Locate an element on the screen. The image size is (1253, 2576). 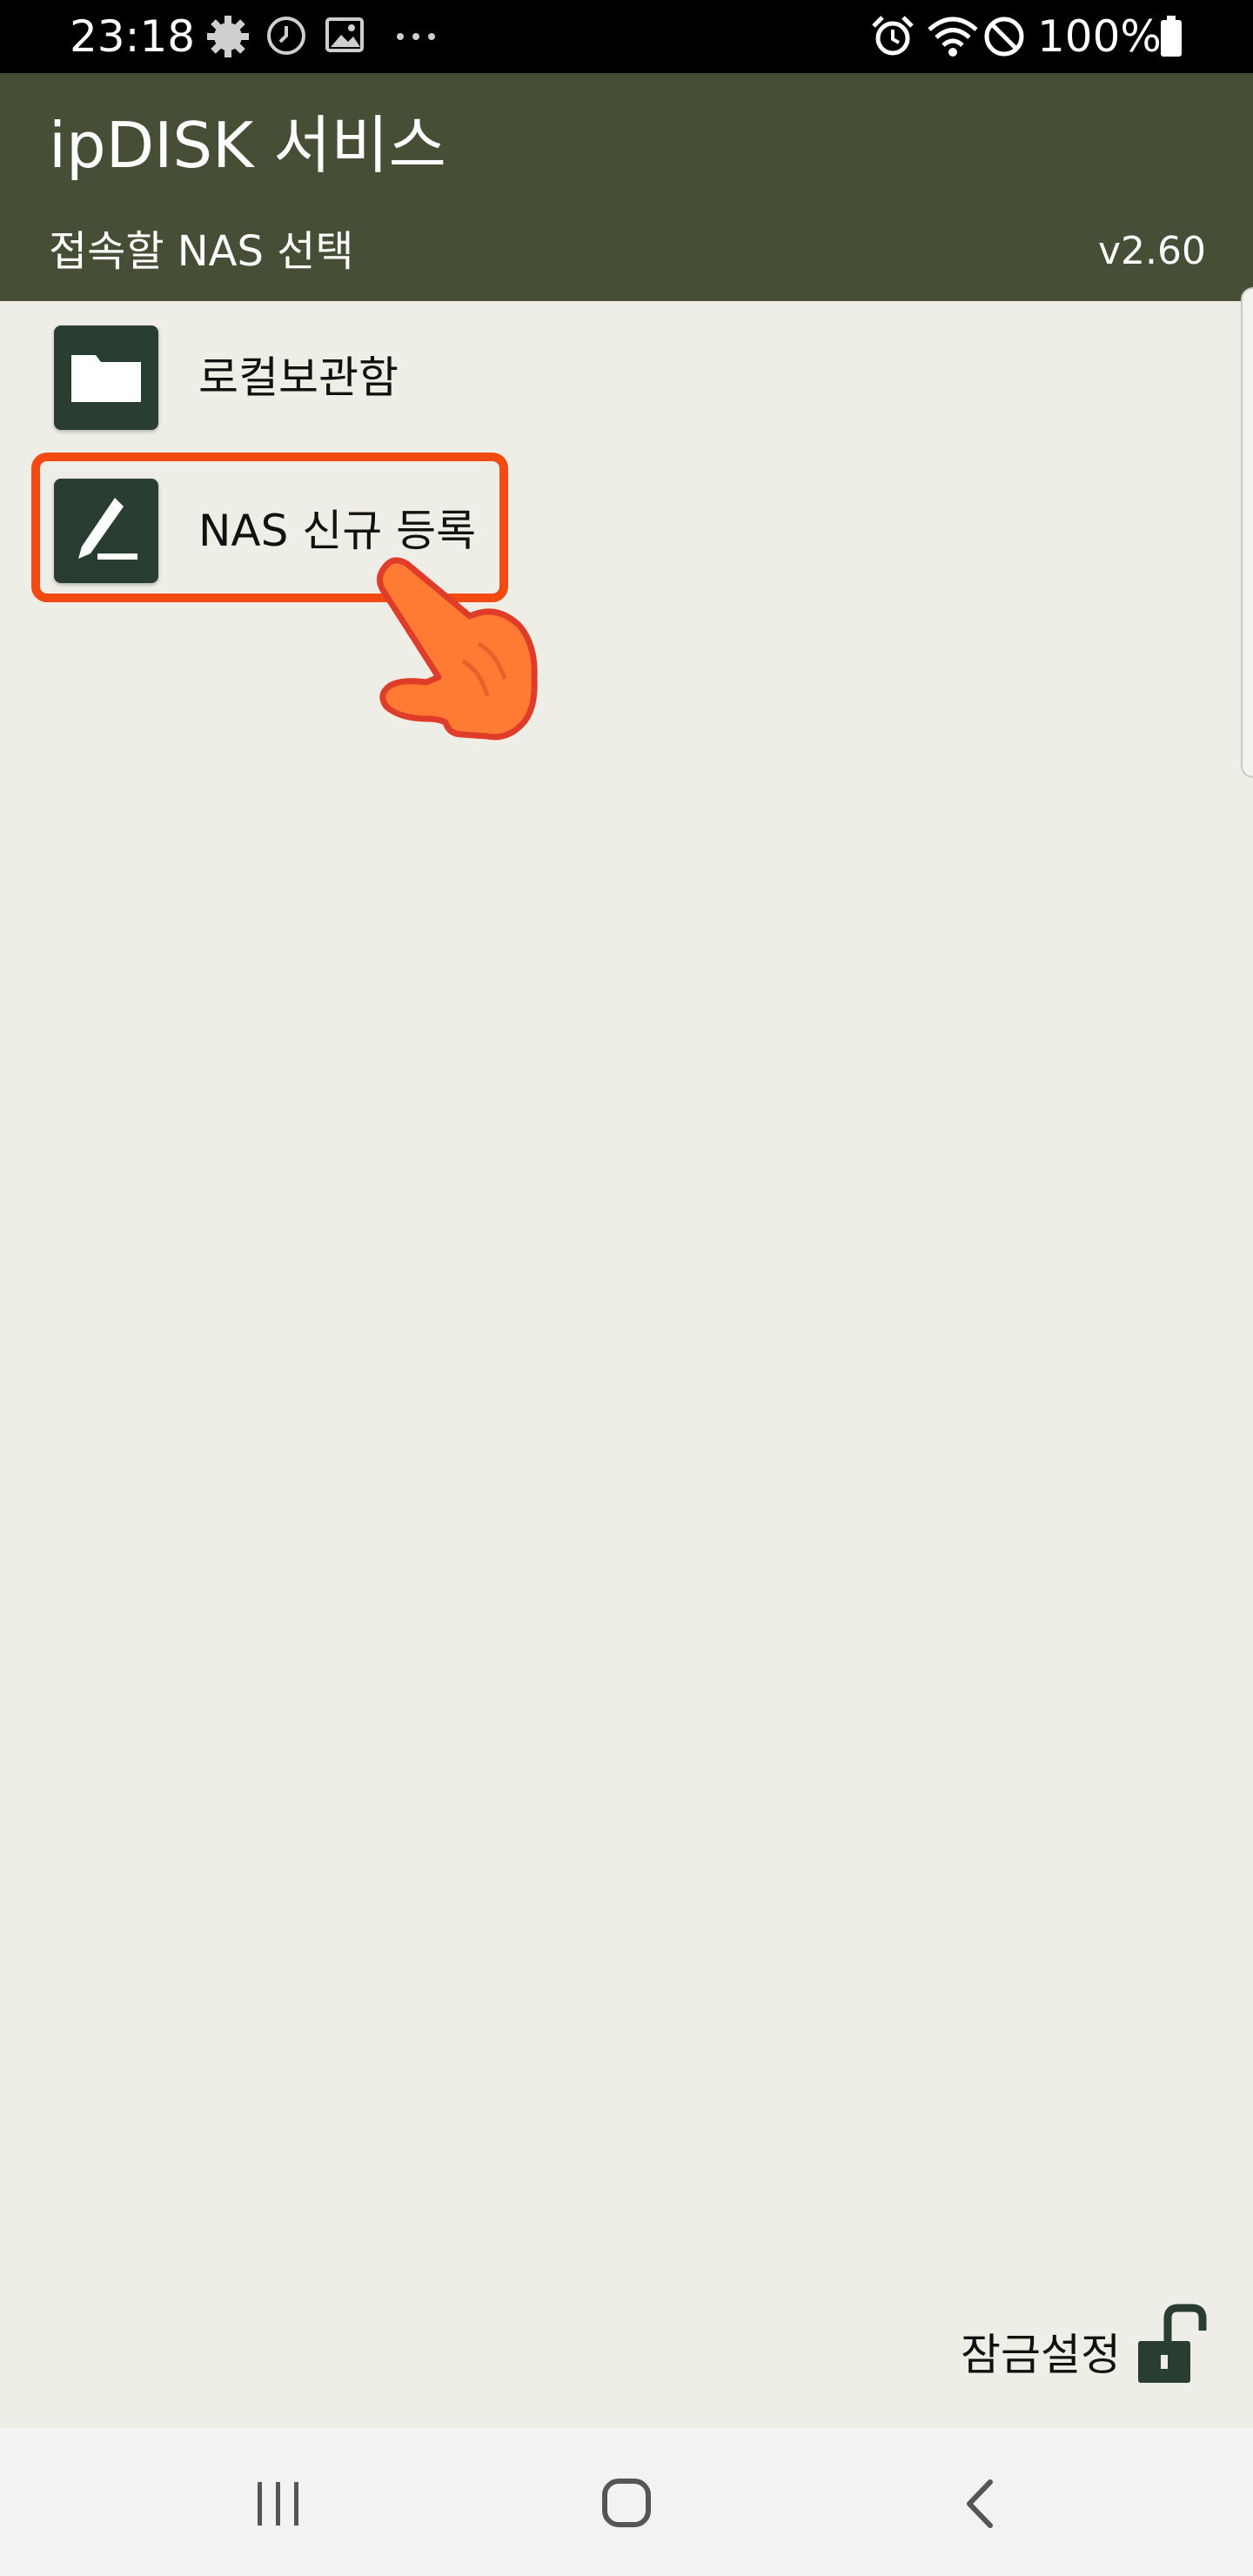
status-time: 23:18 is located at coordinates (133, 37).